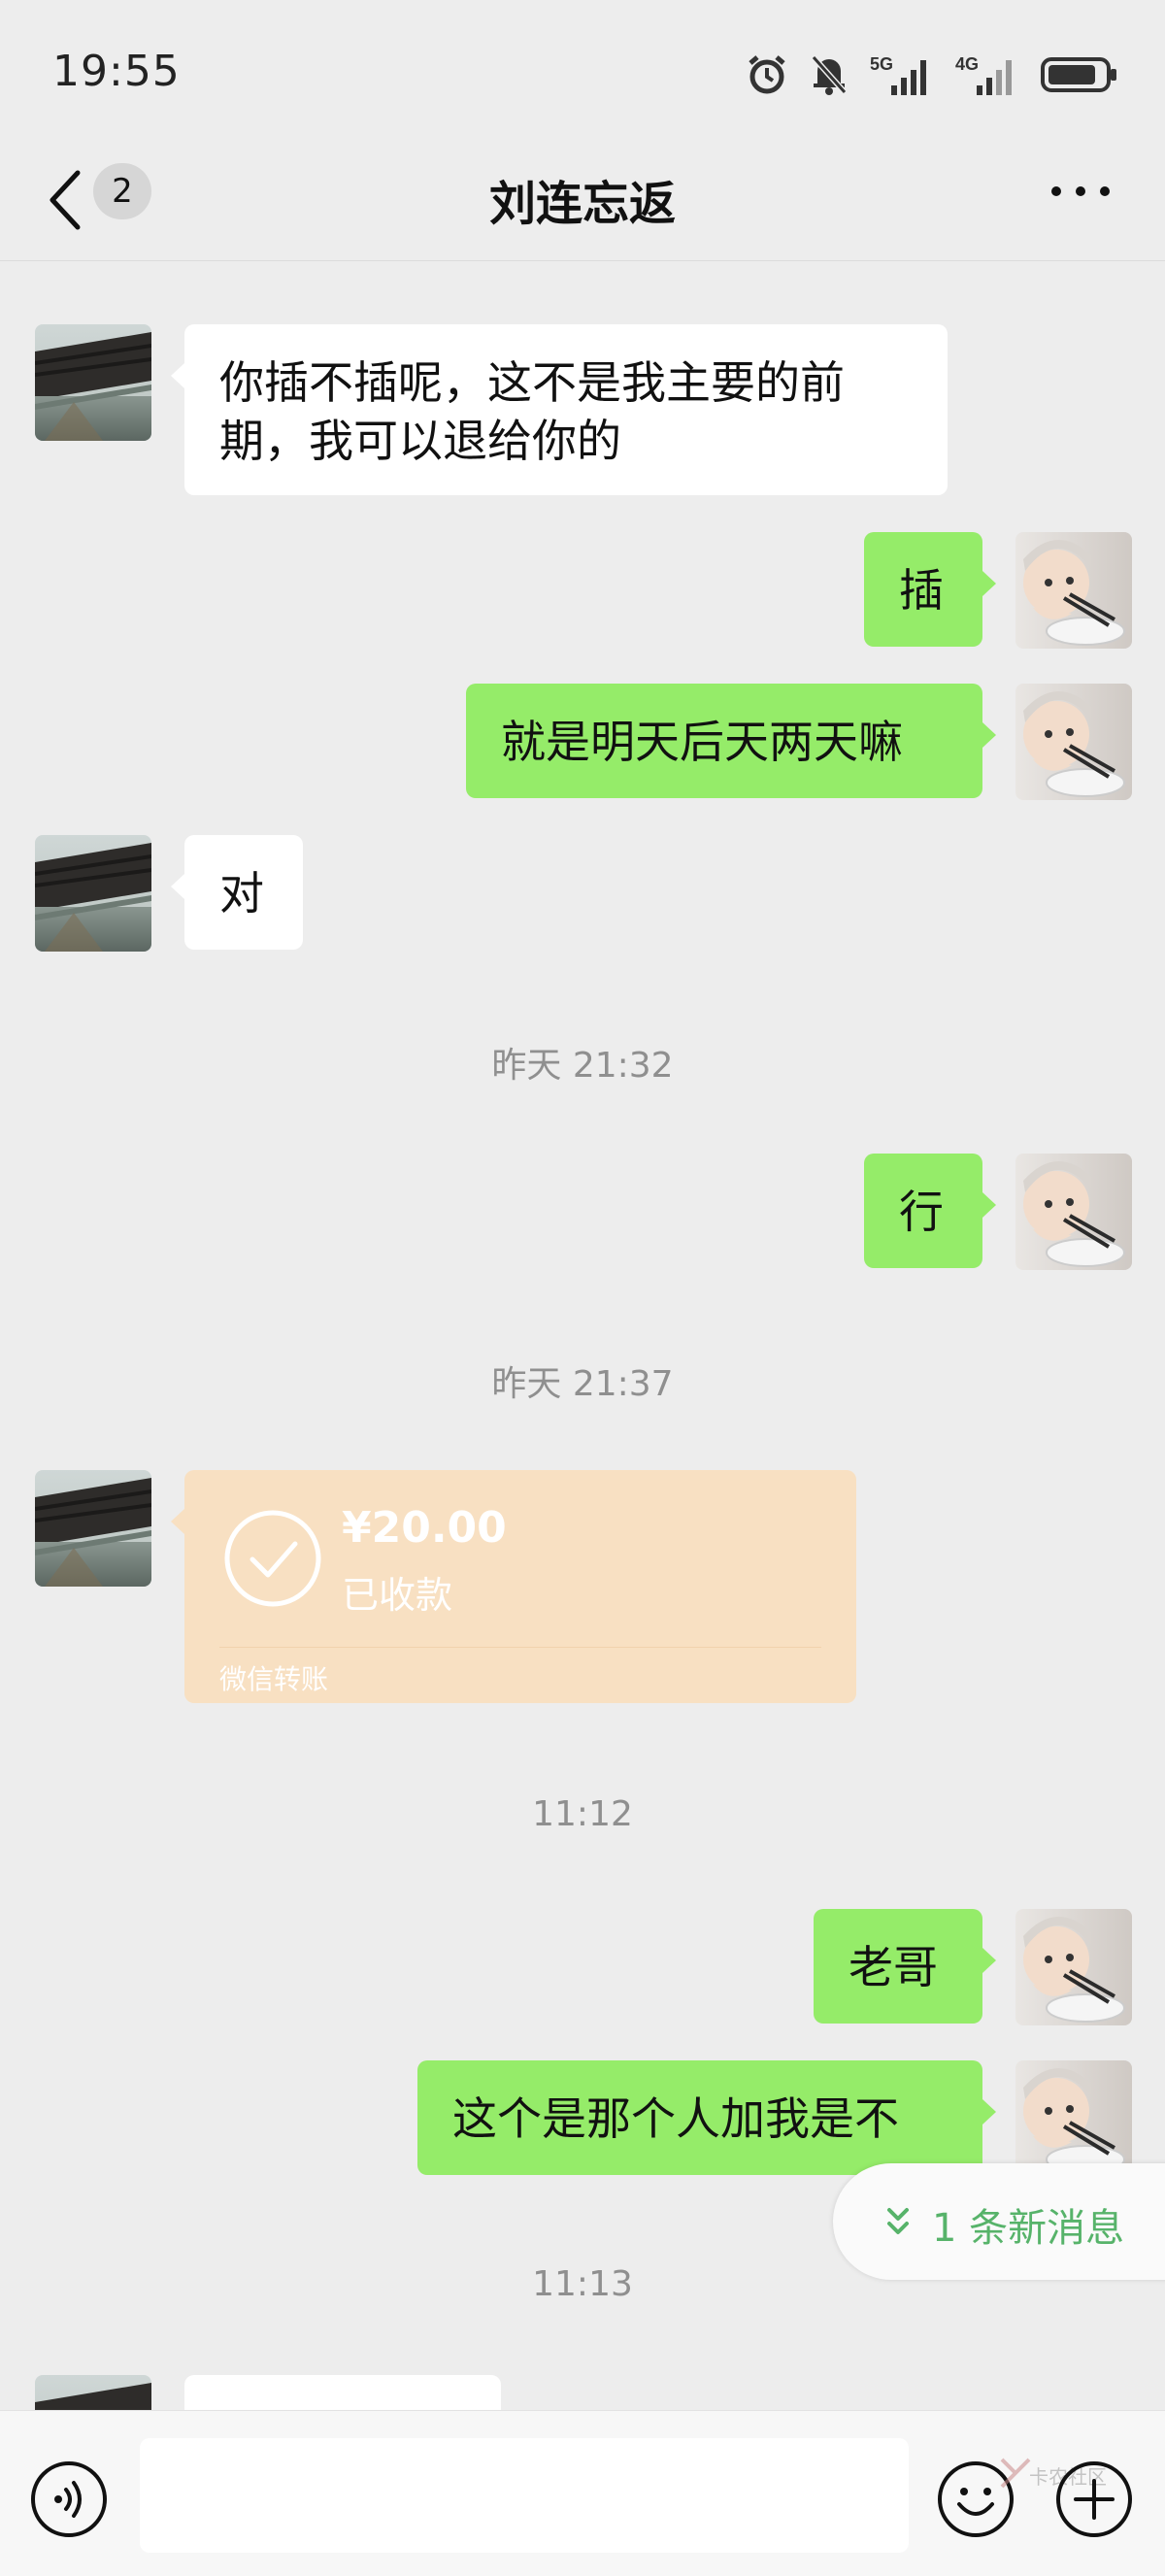 The height and width of the screenshot is (2576, 1165). Describe the element at coordinates (932, 74) in the screenshot. I see `status-icons: 5G 4G` at that location.